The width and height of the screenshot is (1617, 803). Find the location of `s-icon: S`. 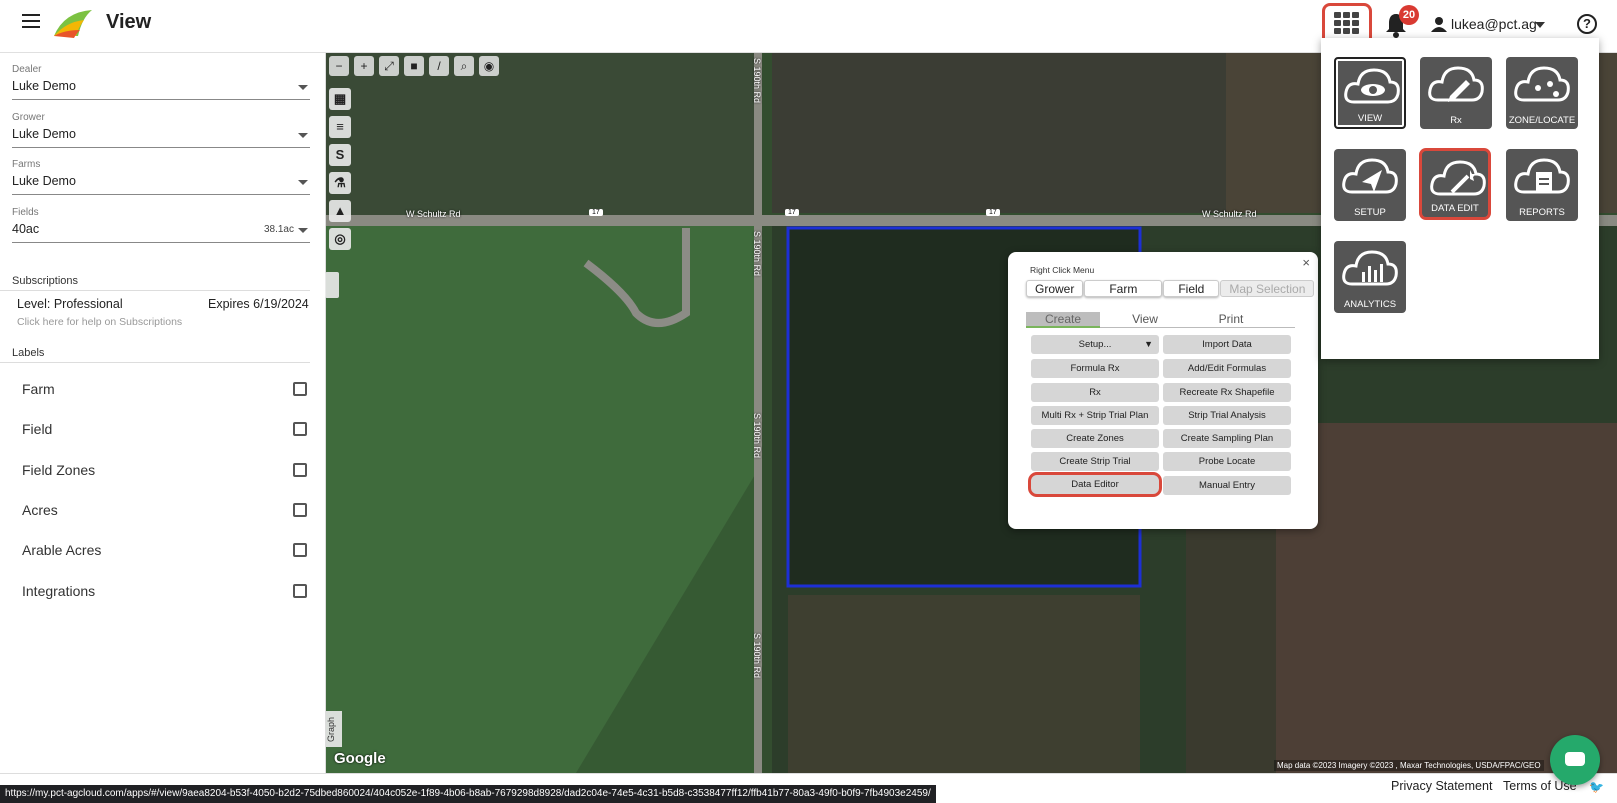

s-icon: S is located at coordinates (340, 155).